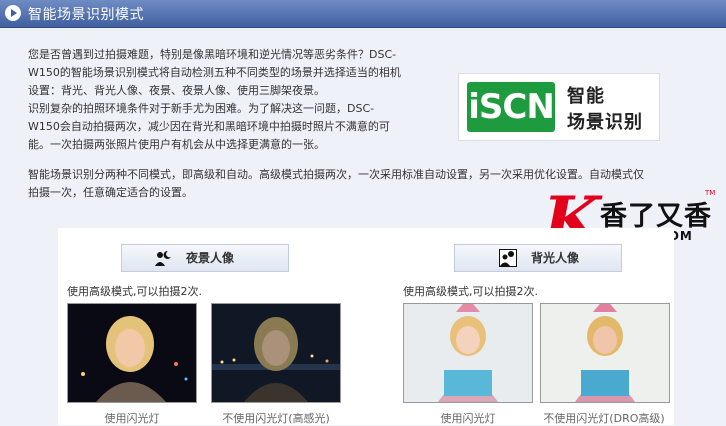 The image size is (726, 426). What do you see at coordinates (710, 193) in the screenshot?
I see `watermark-tm: TM` at bounding box center [710, 193].